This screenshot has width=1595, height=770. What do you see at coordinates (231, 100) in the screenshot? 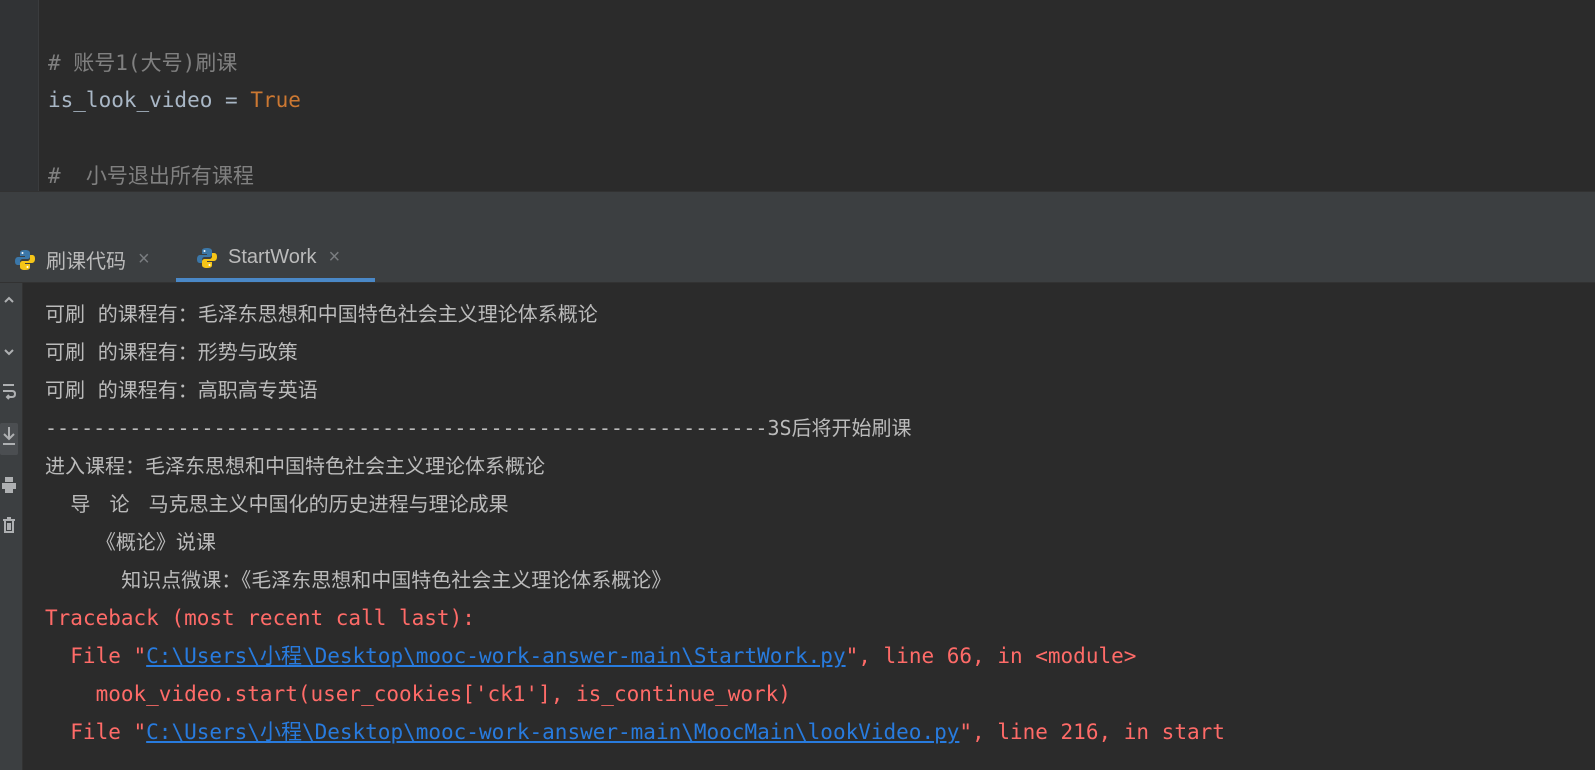
I see `assign-operator: =` at bounding box center [231, 100].